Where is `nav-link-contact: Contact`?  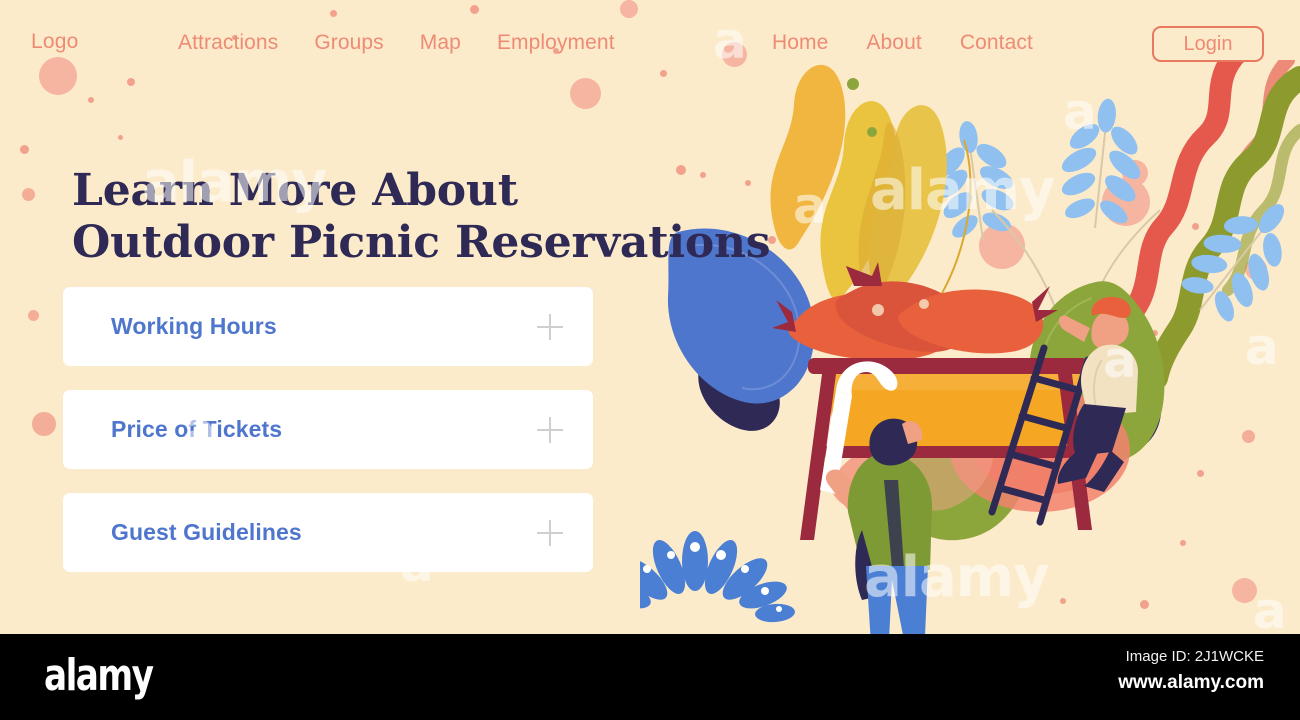 nav-link-contact: Contact is located at coordinates (996, 43).